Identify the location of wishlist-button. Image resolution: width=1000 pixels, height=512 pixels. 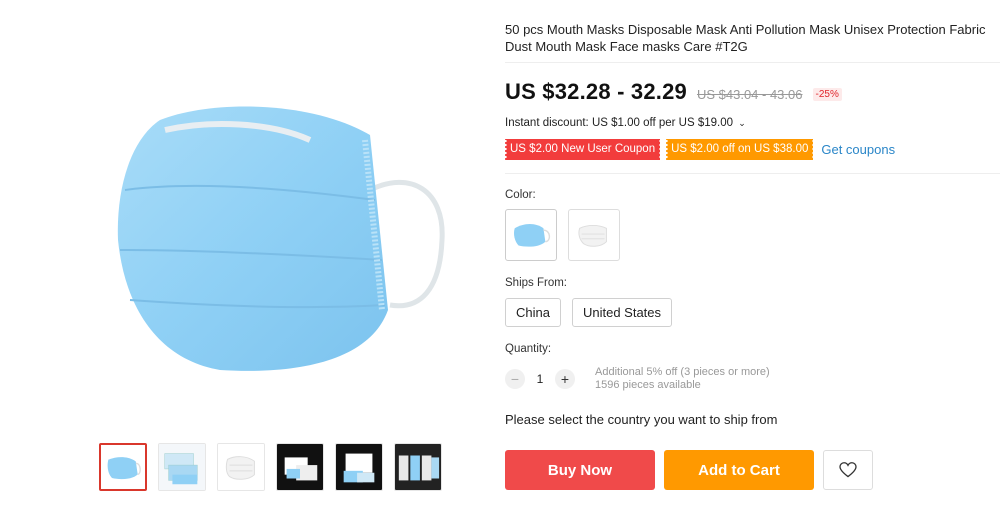
(848, 470).